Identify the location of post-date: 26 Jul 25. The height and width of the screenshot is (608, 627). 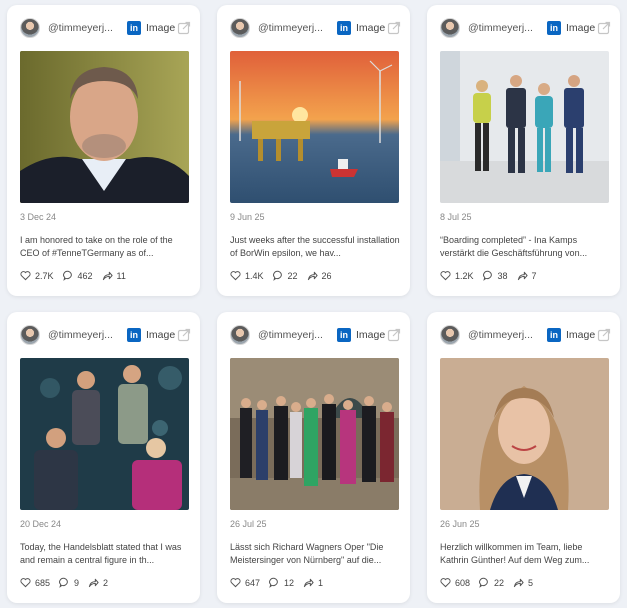
(248, 524).